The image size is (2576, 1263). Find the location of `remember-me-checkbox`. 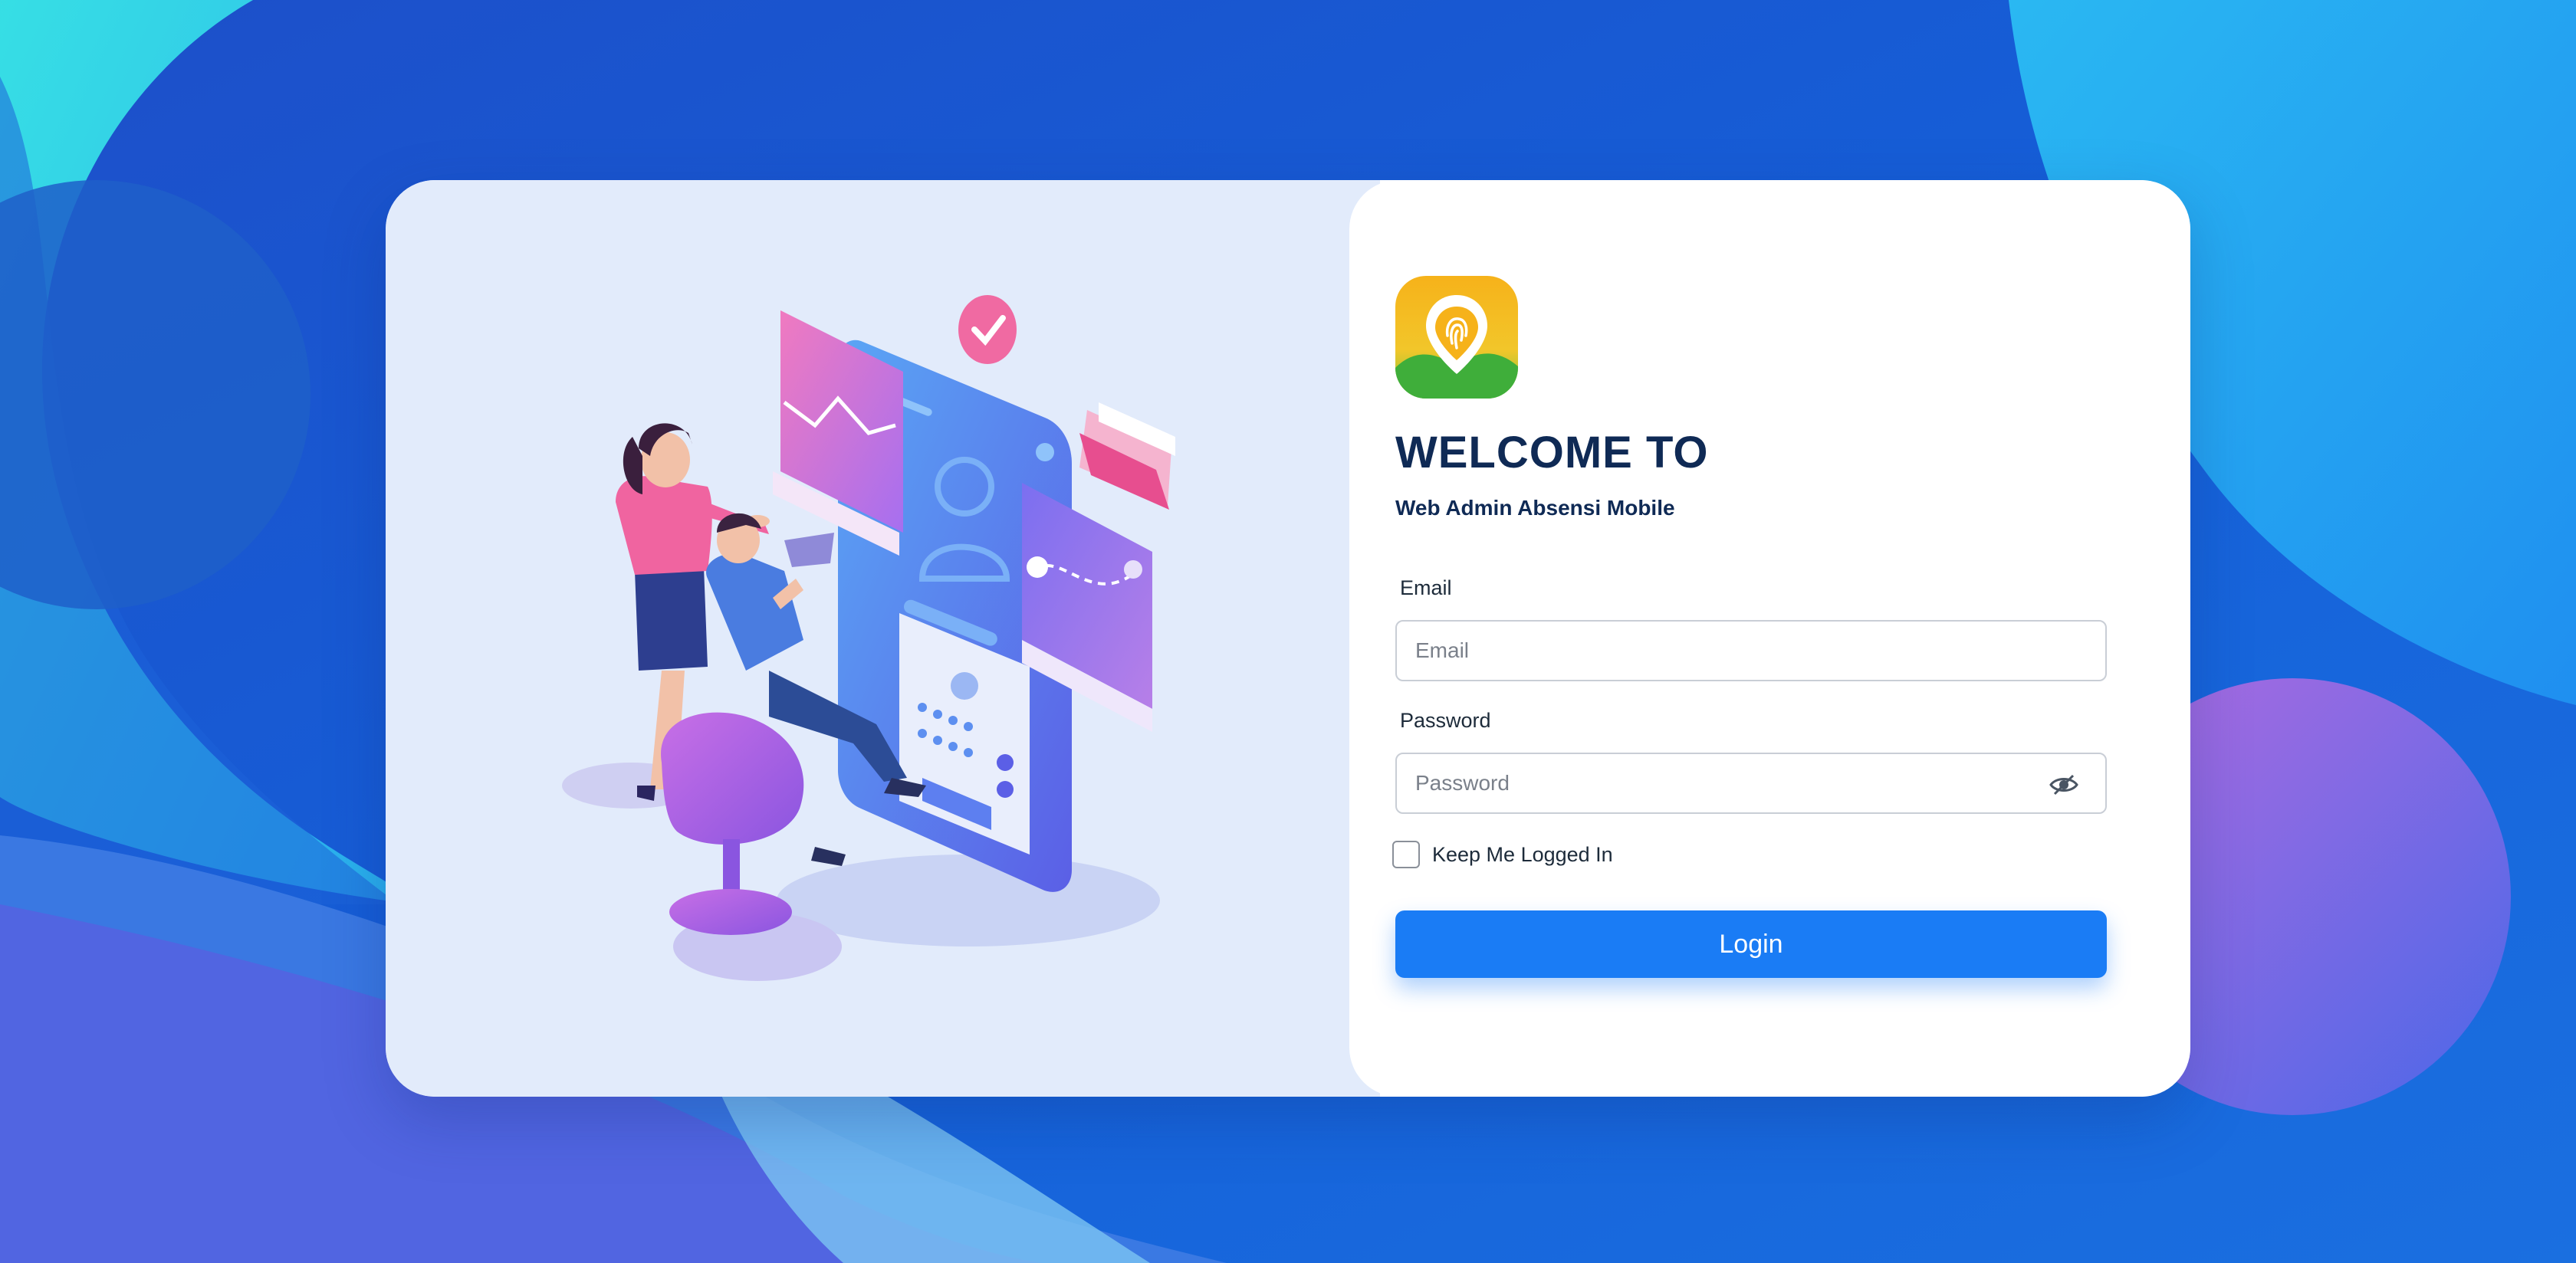

remember-me-checkbox is located at coordinates (1406, 855).